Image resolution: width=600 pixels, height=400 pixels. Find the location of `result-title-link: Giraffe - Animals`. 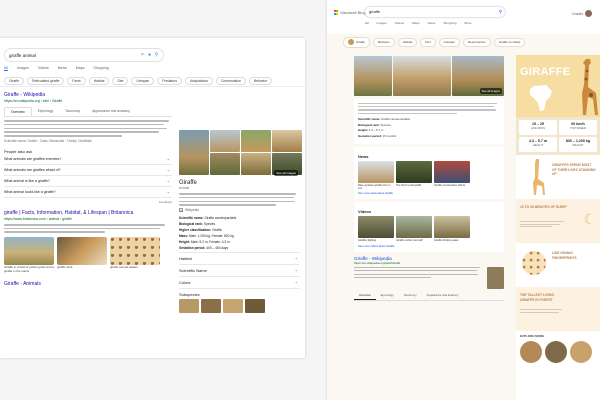

result-title-link: Giraffe - Animals is located at coordinates (88, 284).